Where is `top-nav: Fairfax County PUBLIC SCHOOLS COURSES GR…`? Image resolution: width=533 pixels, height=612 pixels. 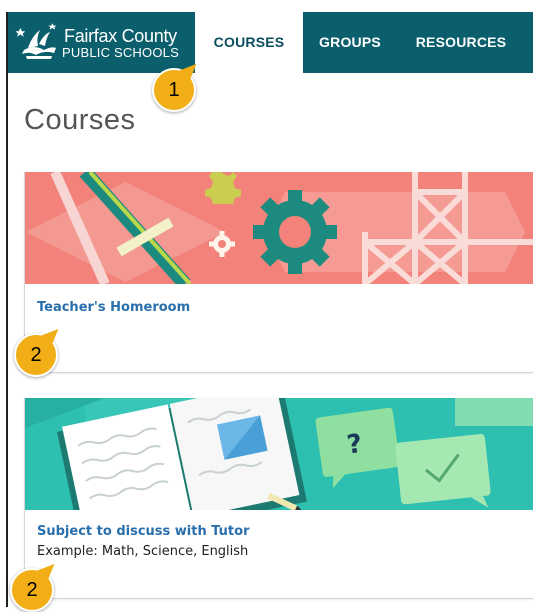 top-nav: Fairfax County PUBLIC SCHOOLS COURSES GR… is located at coordinates (270, 42).